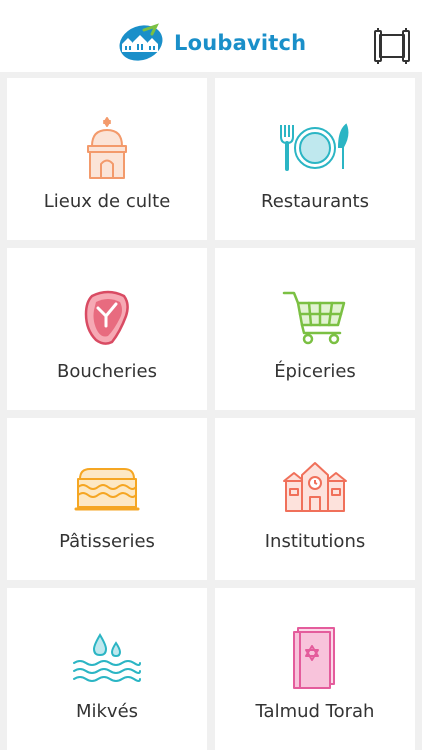 The image size is (422, 750). Describe the element at coordinates (240, 43) in the screenshot. I see `app-title: Loubavitch` at that location.